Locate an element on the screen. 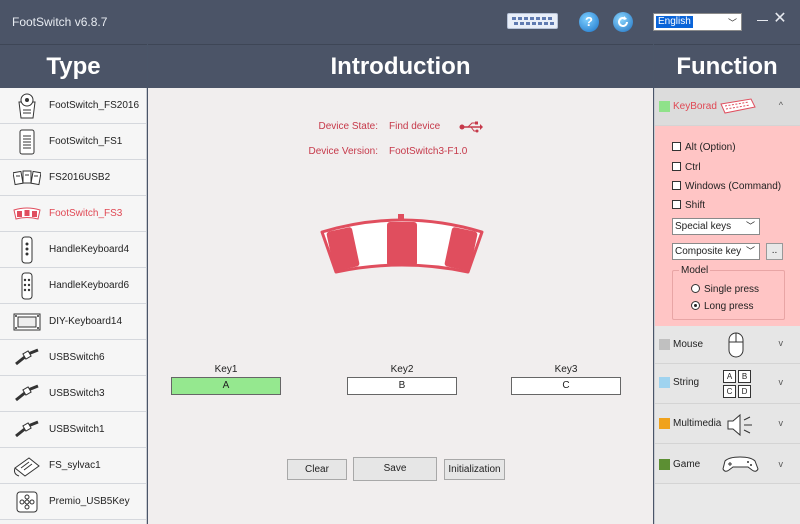 The height and width of the screenshot is (524, 800). dial-pedal-icon is located at coordinates (27, 106).